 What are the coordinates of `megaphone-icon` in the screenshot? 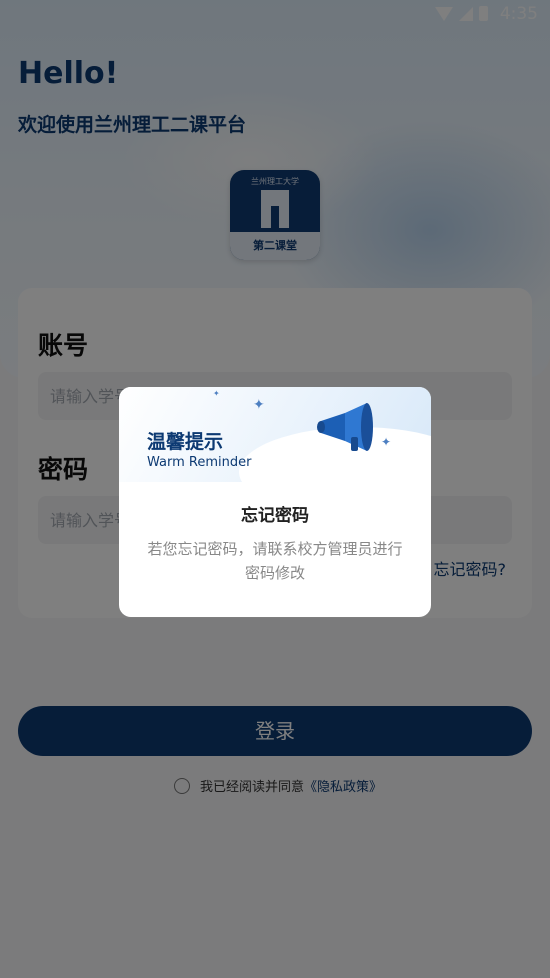 It's located at (345, 427).